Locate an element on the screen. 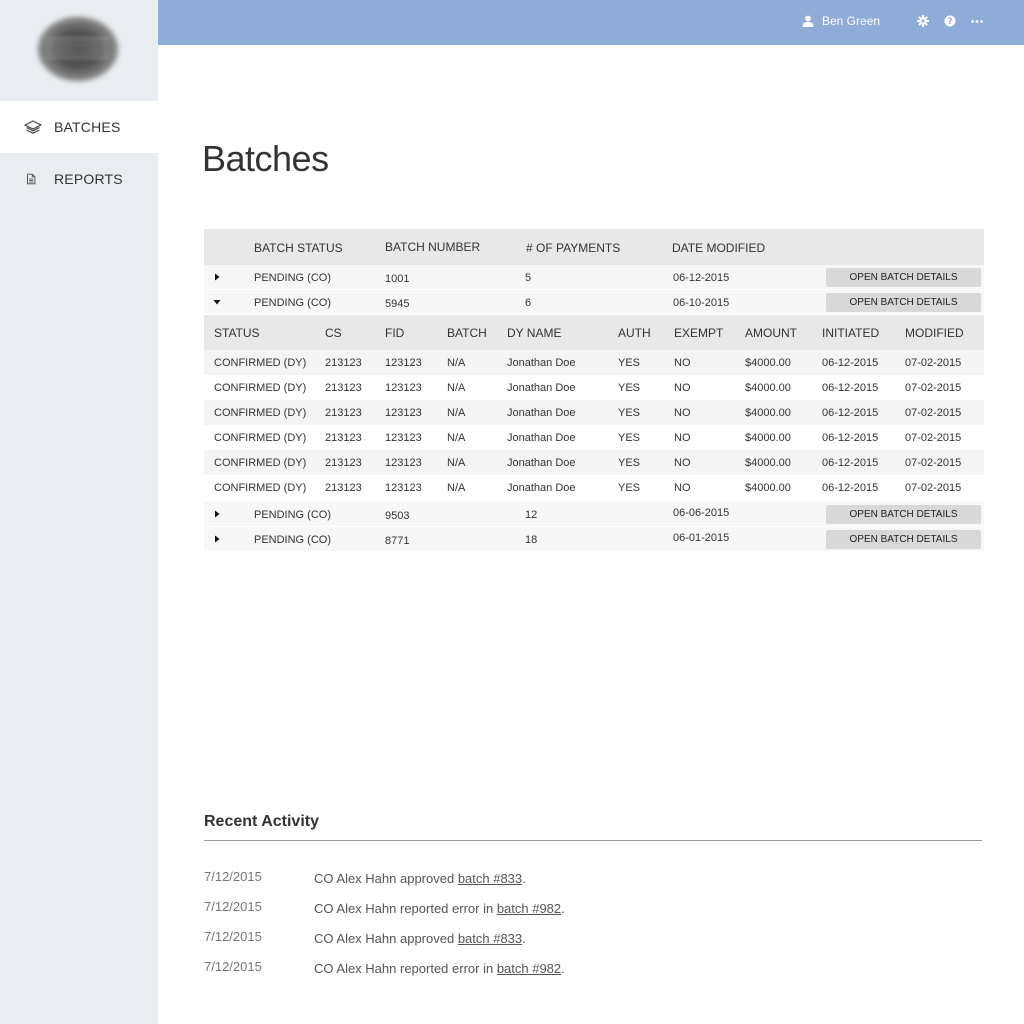 This screenshot has height=1024, width=1024. layers-icon is located at coordinates (33, 127).